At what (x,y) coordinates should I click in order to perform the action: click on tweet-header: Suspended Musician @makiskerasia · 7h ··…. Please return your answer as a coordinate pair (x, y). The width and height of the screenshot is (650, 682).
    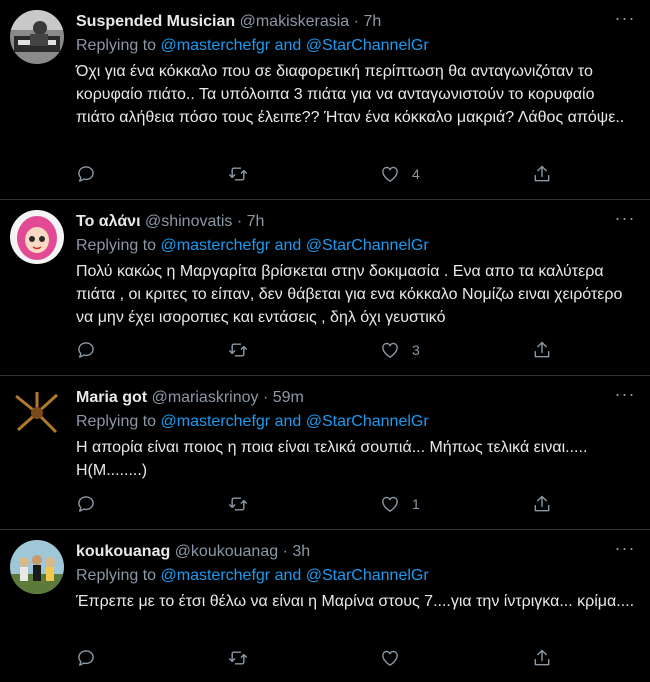
    Looking at the image, I should click on (356, 21).